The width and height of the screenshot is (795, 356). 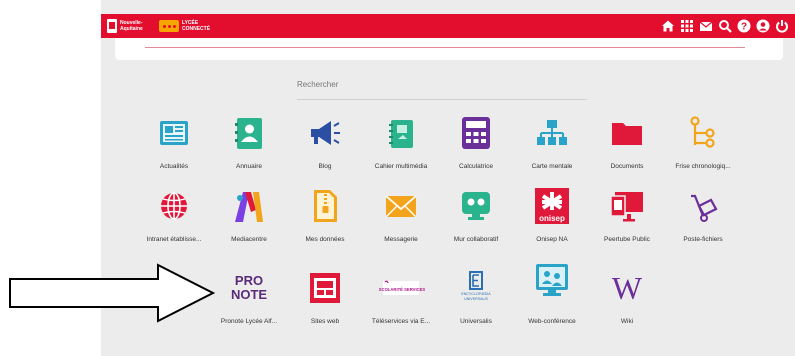 What do you see at coordinates (249, 239) in the screenshot?
I see `app-label: Mediacentre` at bounding box center [249, 239].